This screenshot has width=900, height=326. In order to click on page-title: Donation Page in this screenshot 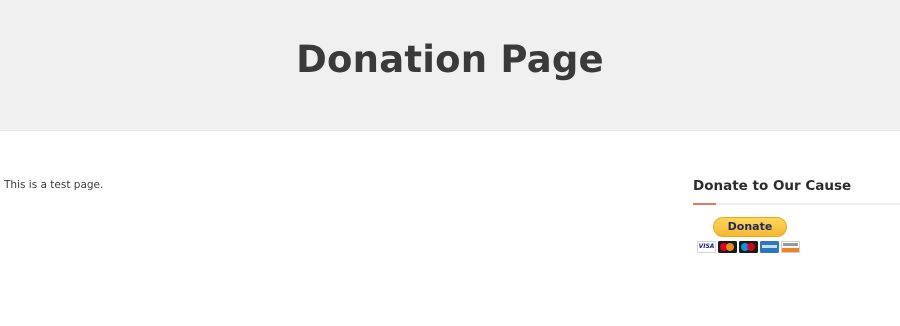, I will do `click(450, 59)`.